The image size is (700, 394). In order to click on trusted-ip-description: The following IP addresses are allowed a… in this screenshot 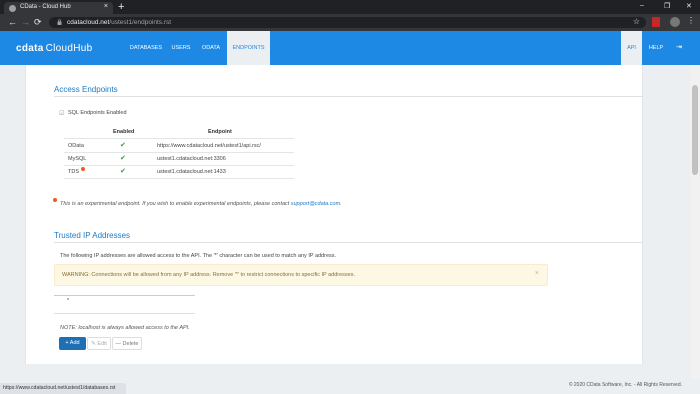, I will do `click(198, 256)`.